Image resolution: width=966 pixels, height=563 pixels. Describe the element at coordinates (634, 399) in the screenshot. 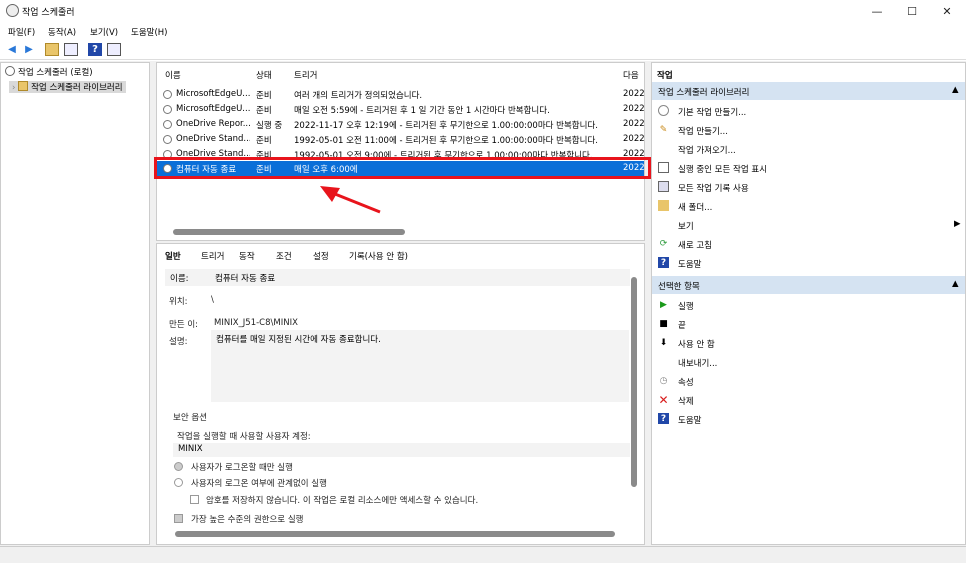

I see `detail-vertical-scrollbar` at that location.